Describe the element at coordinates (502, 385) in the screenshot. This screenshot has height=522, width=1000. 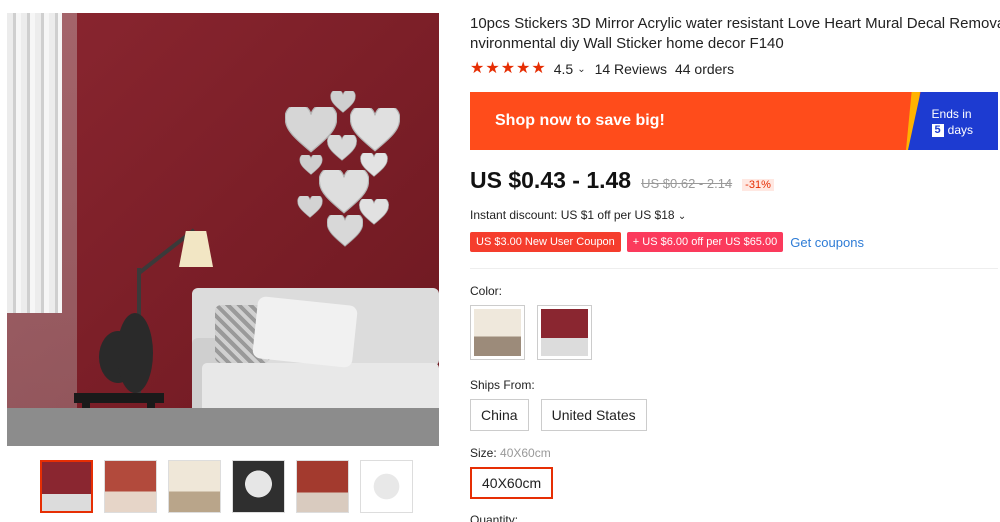
I see `ships-from-label: Ships From:` at that location.